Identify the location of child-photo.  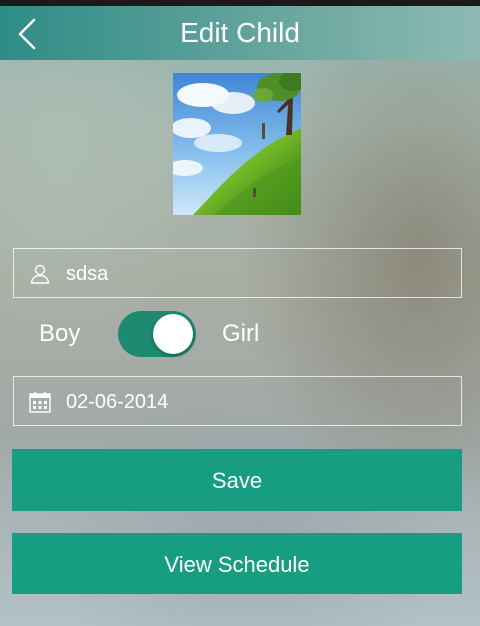
(237, 144).